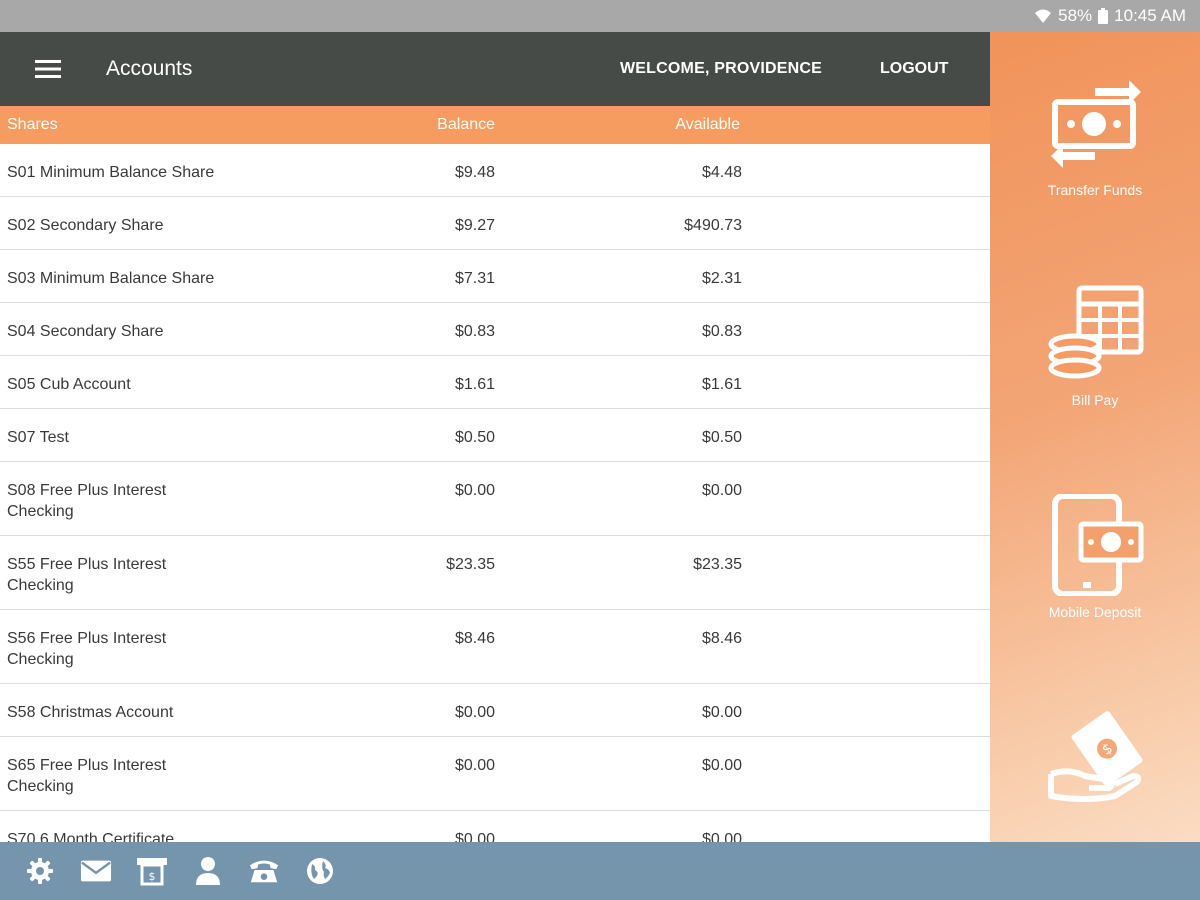 Image resolution: width=1200 pixels, height=900 pixels. Describe the element at coordinates (474, 437) in the screenshot. I see `account-balance: $0.50` at that location.